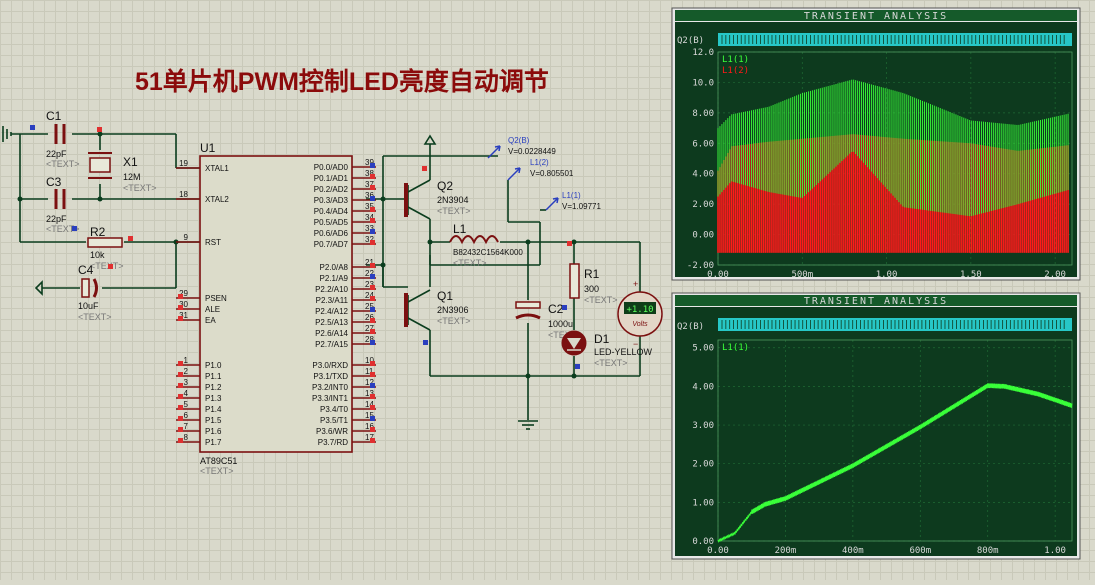 The image size is (1095, 585). I want to click on pin-name: EA, so click(210, 320).